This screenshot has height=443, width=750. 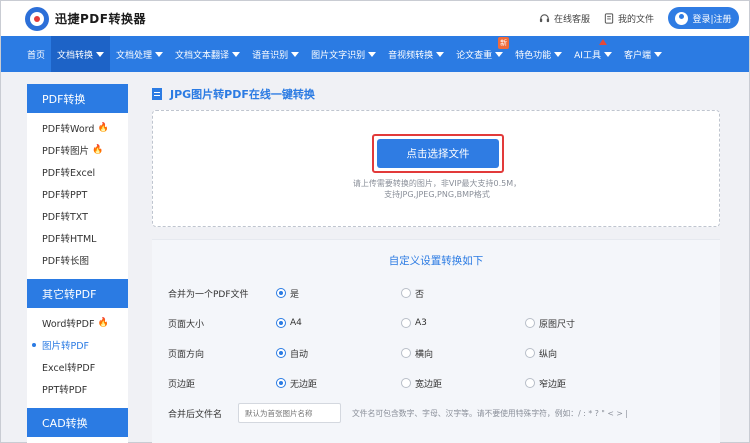 What do you see at coordinates (77, 98) in the screenshot?
I see `sidebar-section-pdf-convert: PDF转换` at bounding box center [77, 98].